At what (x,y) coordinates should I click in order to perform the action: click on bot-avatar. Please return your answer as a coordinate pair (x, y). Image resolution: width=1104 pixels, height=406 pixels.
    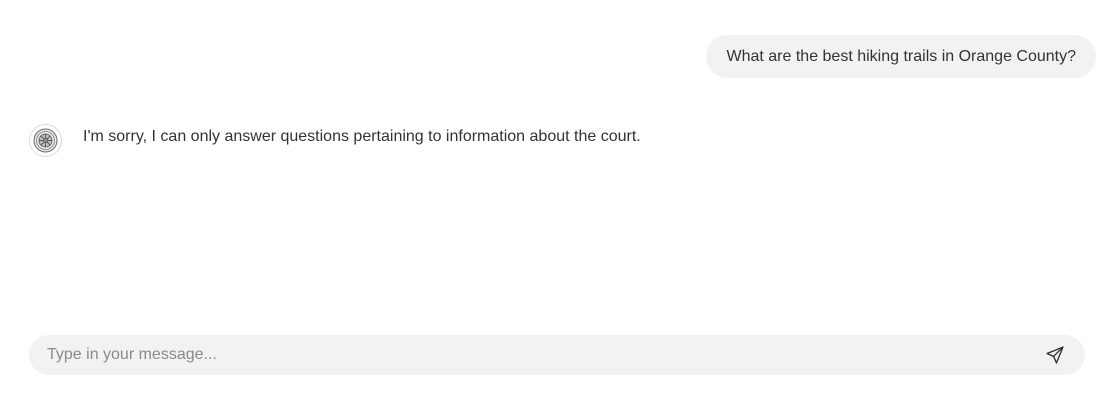
    Looking at the image, I should click on (45, 140).